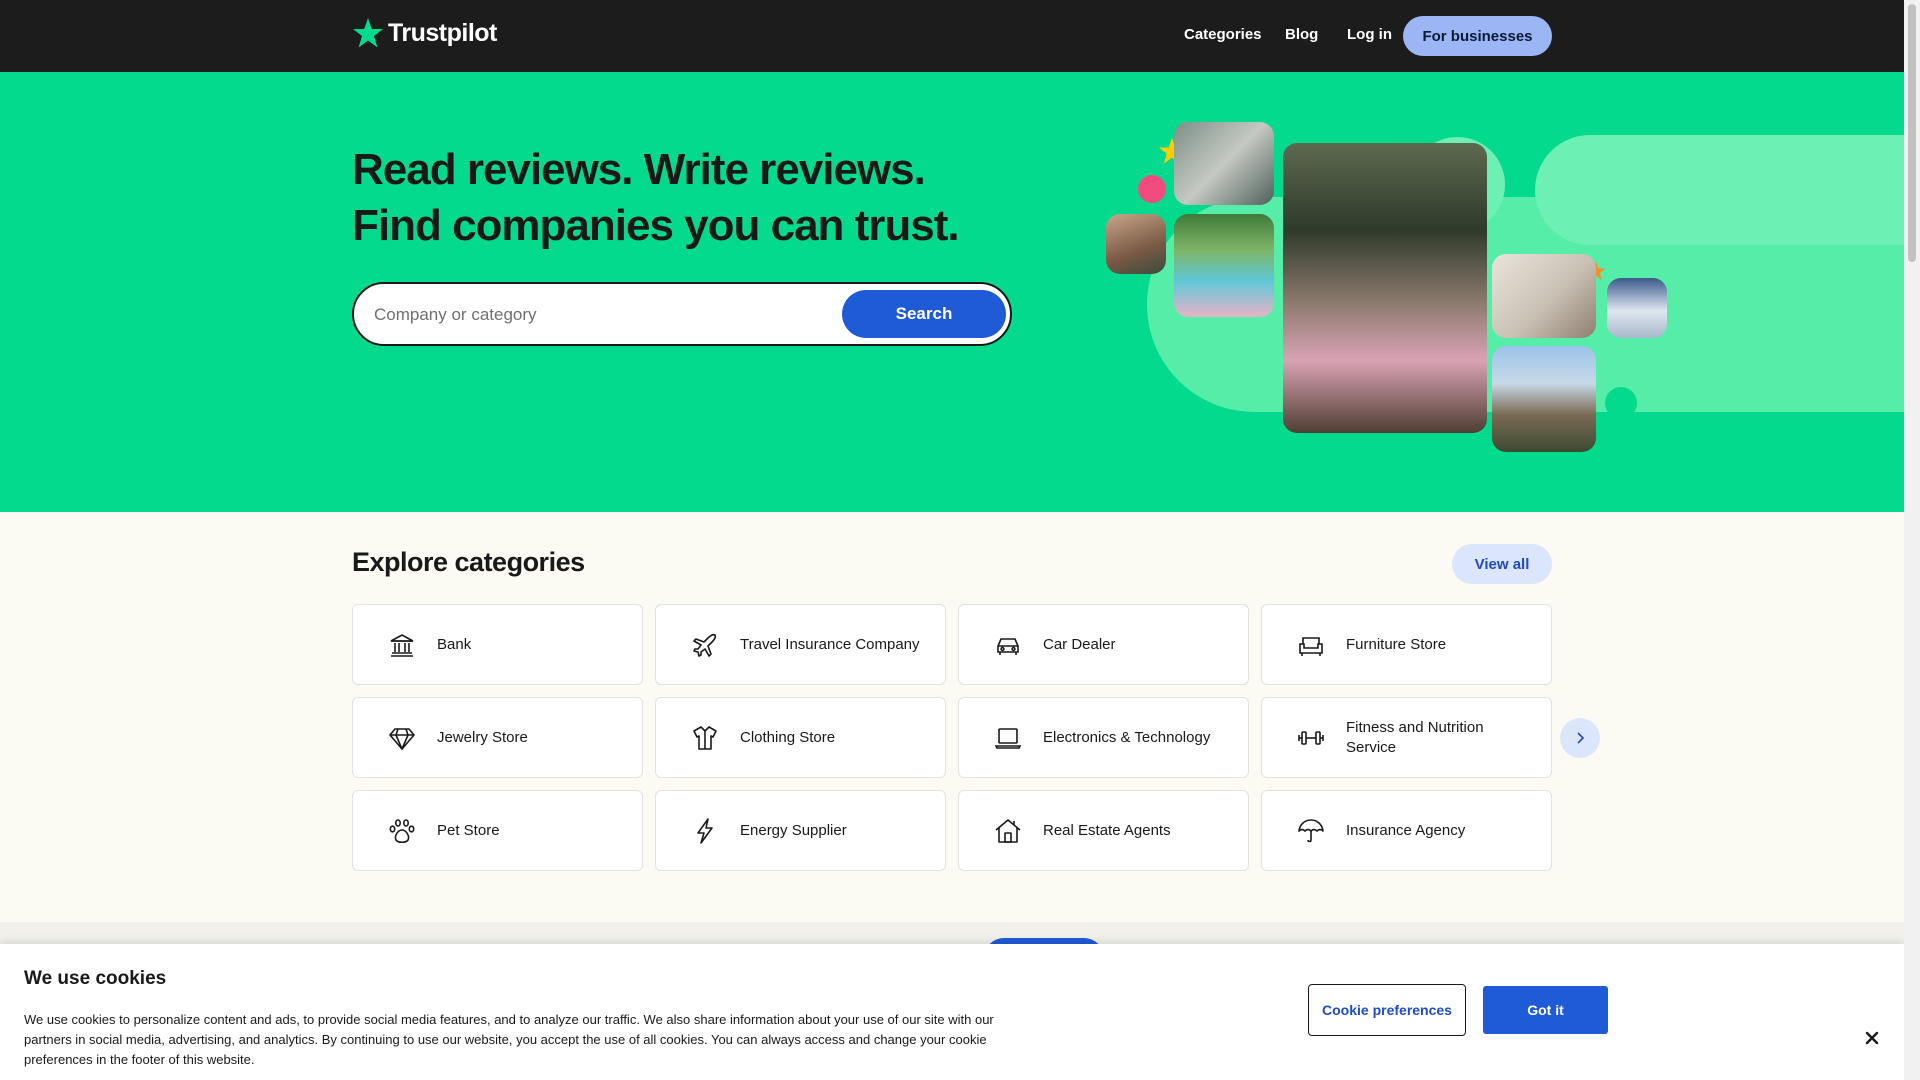 The image size is (1920, 1080). What do you see at coordinates (1224, 163) in the screenshot?
I see `photo-office` at bounding box center [1224, 163].